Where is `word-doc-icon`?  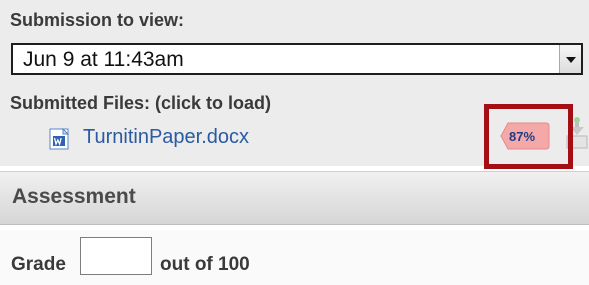
word-doc-icon is located at coordinates (59, 139).